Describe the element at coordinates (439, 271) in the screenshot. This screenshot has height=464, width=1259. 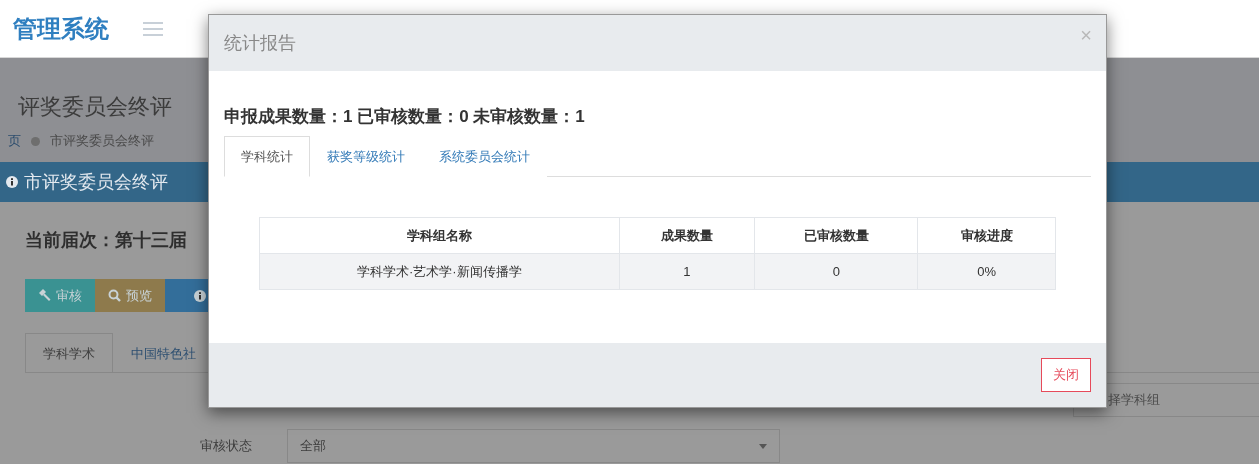
I see `table-cell: 学科学术·艺术学·新闻传播学` at that location.